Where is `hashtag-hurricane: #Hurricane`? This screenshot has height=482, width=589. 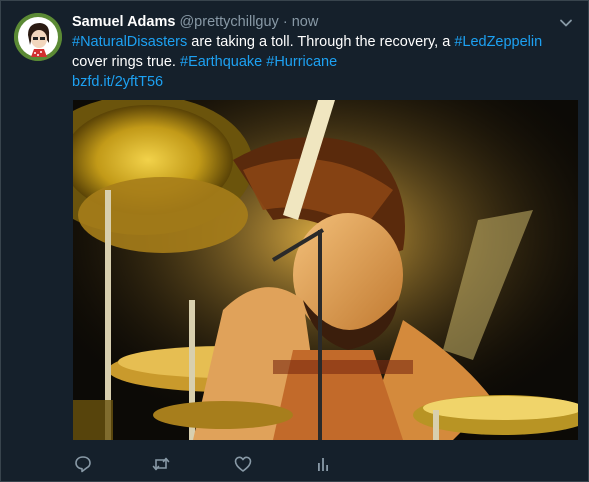 hashtag-hurricane: #Hurricane is located at coordinates (301, 62).